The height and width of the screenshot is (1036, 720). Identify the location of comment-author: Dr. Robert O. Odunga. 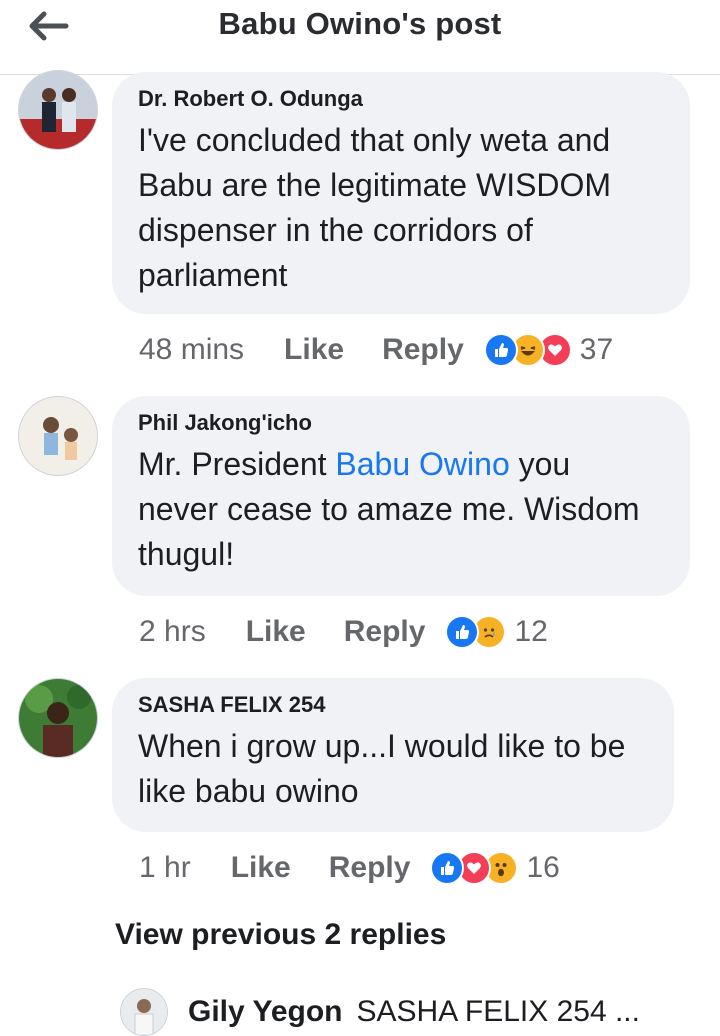
(401, 99).